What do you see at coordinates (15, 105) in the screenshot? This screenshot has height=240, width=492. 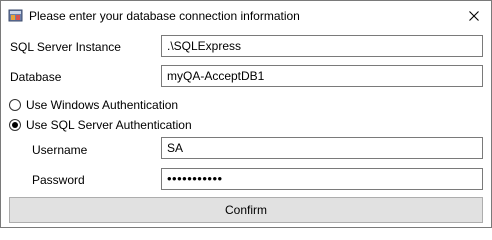 I see `radio-unchecked-icon` at bounding box center [15, 105].